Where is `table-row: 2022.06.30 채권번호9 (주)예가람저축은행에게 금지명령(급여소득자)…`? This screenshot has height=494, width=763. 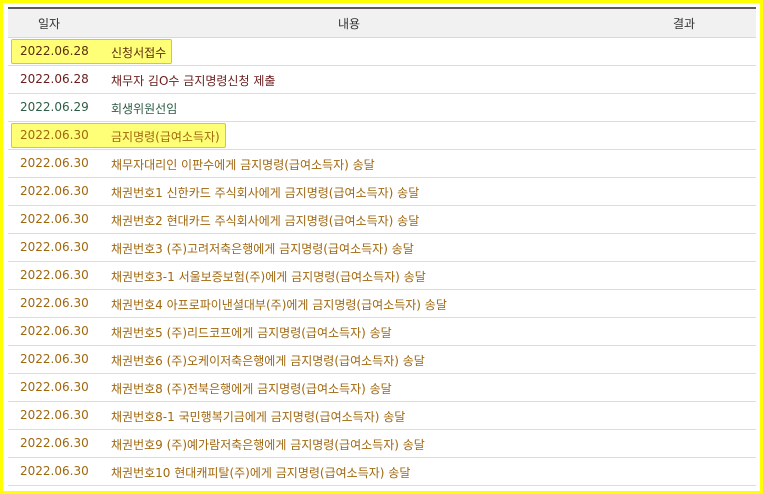 table-row: 2022.06.30 채권번호9 (주)예가람저축은행에게 금지명령(급여소득자)… is located at coordinates (382, 444).